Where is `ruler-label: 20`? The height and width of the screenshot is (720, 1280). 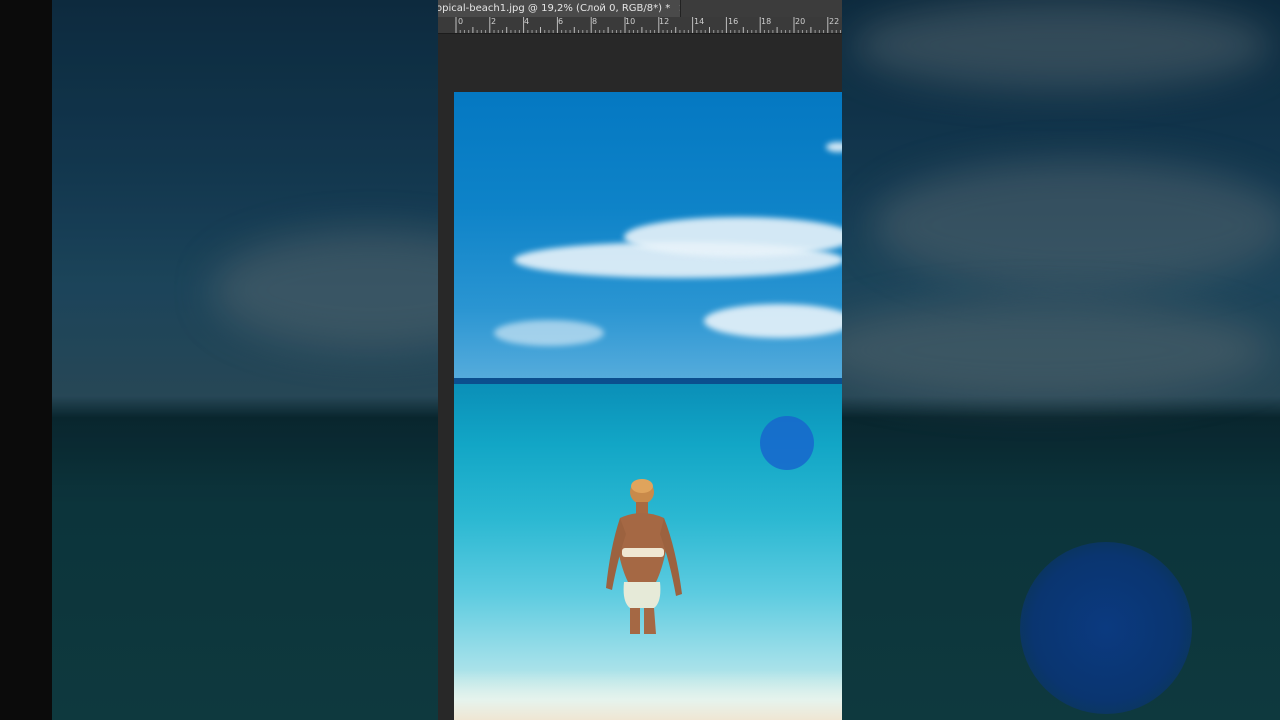 ruler-label: 20 is located at coordinates (800, 21).